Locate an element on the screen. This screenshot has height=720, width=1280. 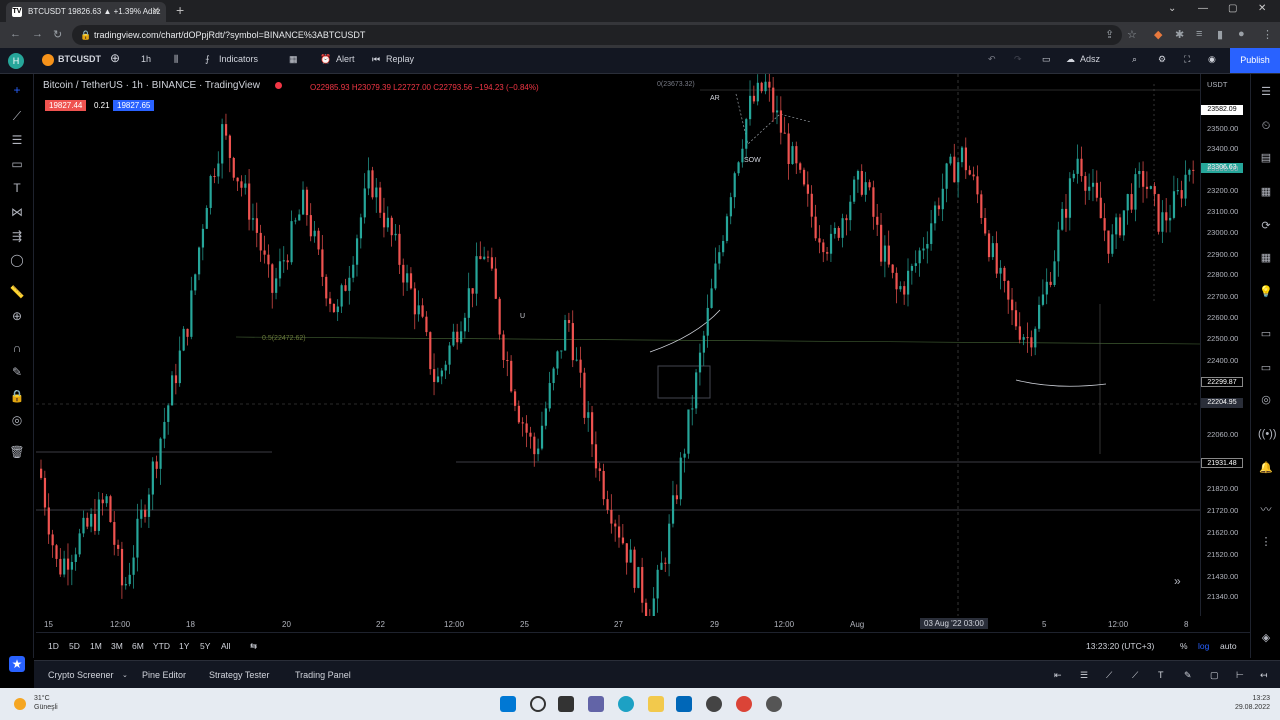
magnet-icon: ∩ is located at coordinates (17, 348).